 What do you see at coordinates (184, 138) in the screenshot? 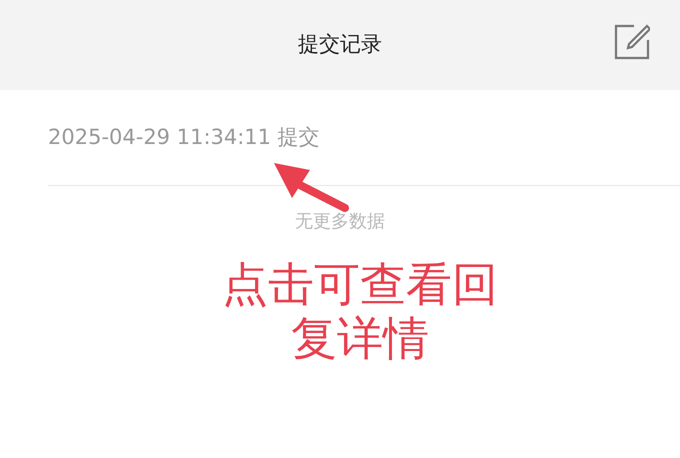
I see `record-item: 2025-04-29 11:34:11 提交` at bounding box center [184, 138].